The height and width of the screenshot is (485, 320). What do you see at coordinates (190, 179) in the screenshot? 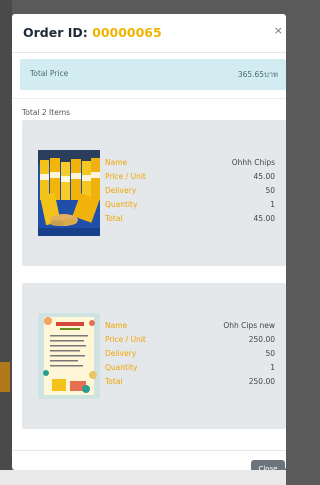
I see `detail-row-price: Price / Unit 45.00` at bounding box center [190, 179].